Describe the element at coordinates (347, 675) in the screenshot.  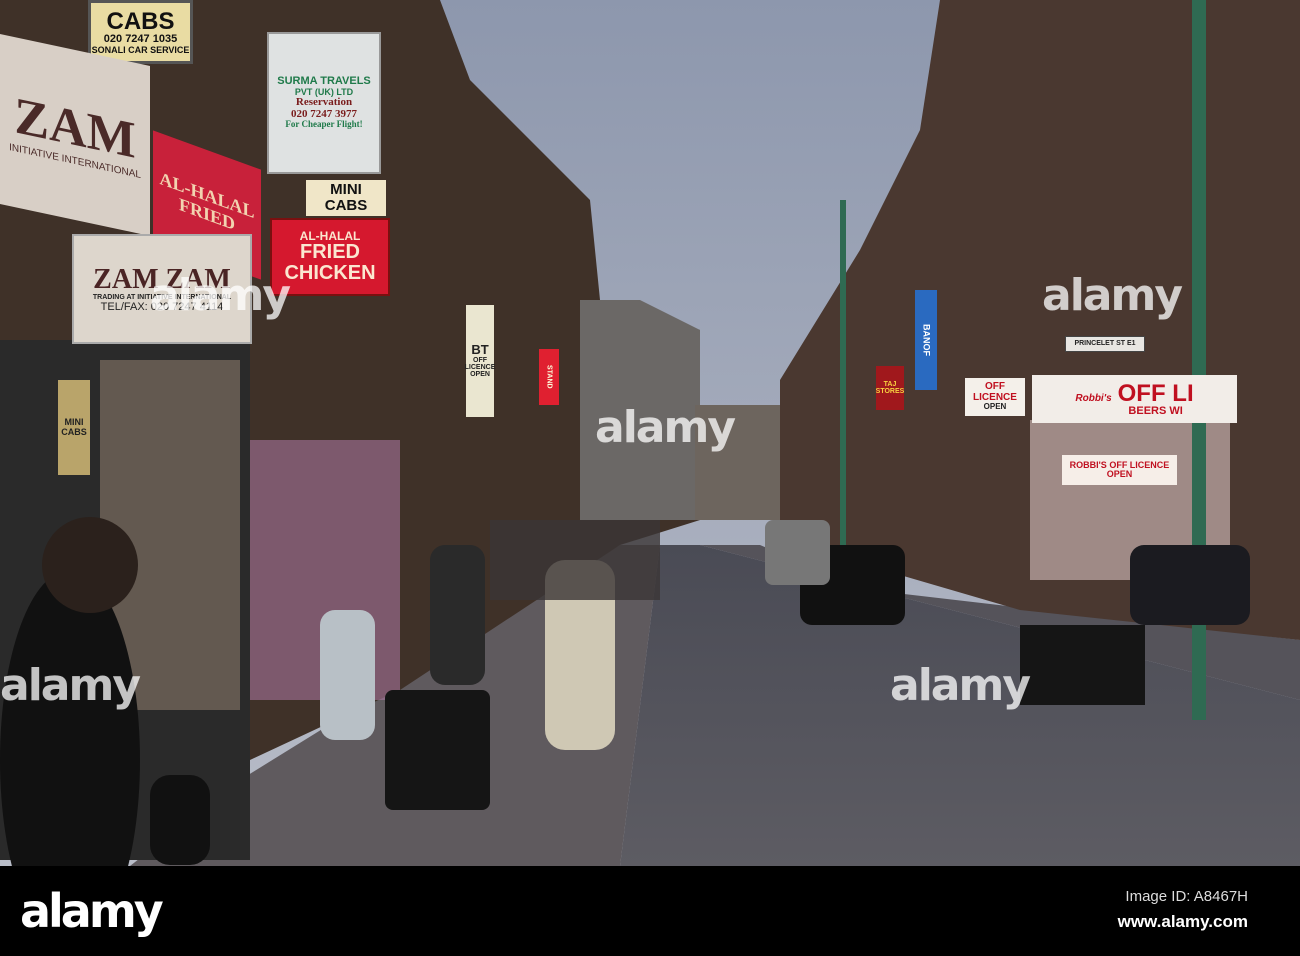
I see `child-bike` at that location.